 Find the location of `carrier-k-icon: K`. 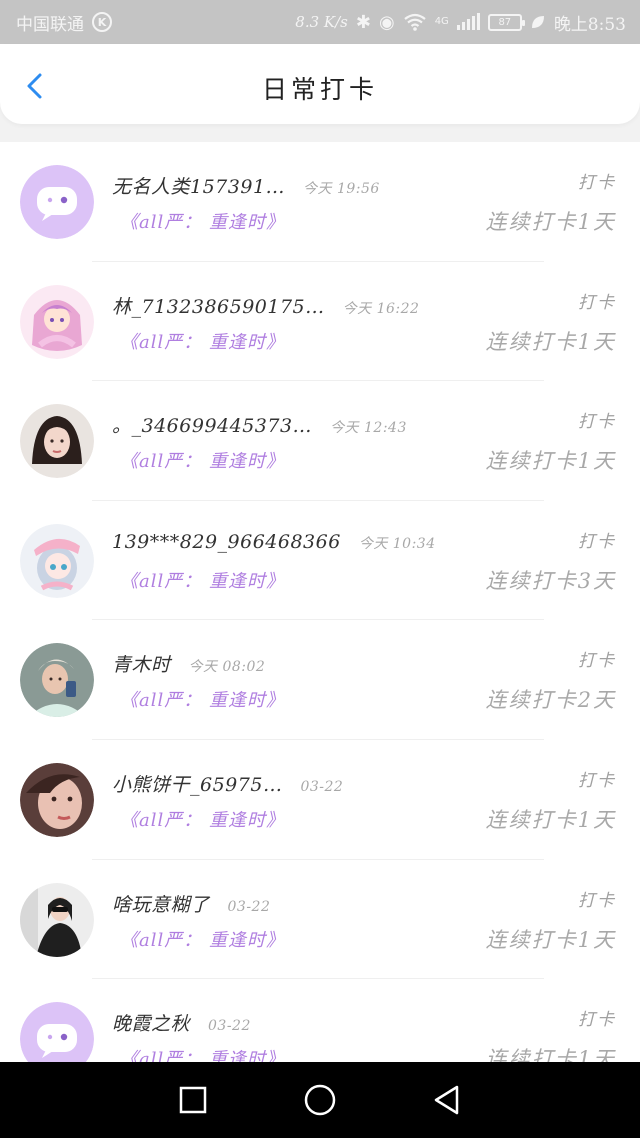

carrier-k-icon: K is located at coordinates (102, 22).